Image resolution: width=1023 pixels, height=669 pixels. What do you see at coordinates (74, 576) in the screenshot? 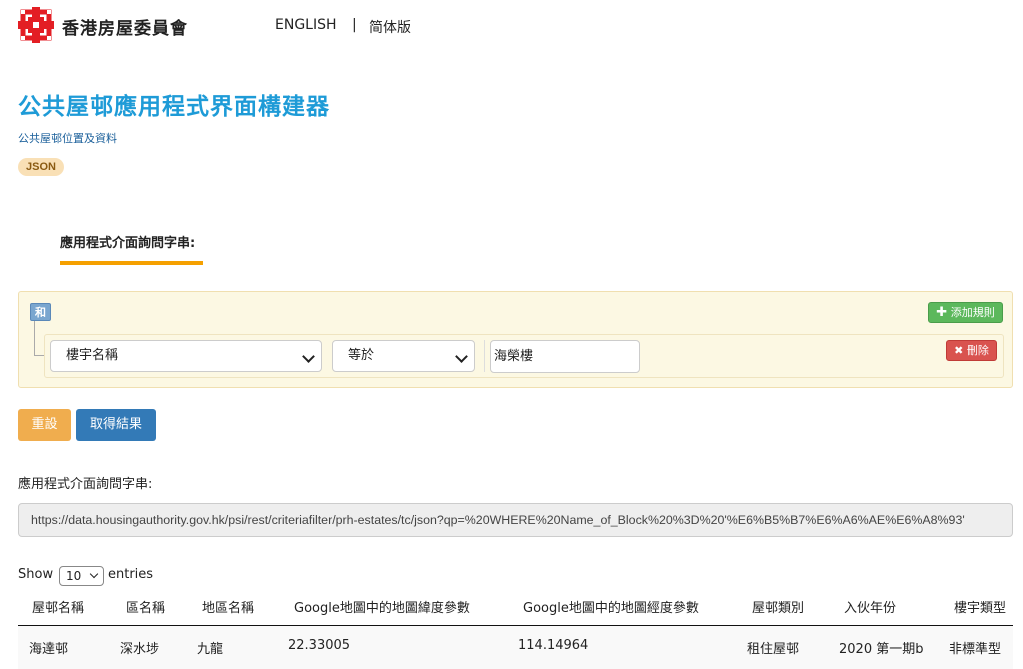
I see `page-size-value: 10` at bounding box center [74, 576].